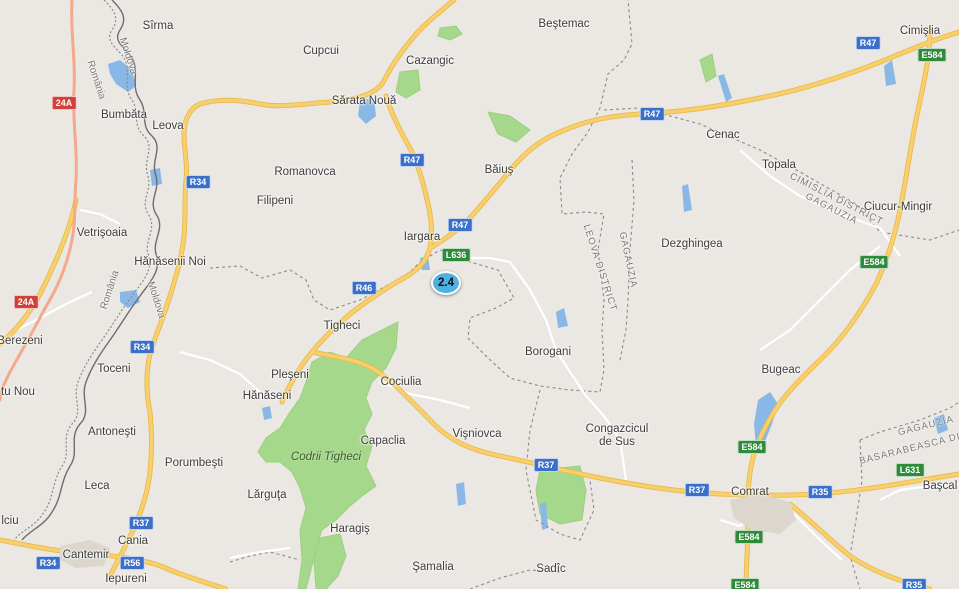 This screenshot has height=589, width=959. I want to click on place-visniovca: Vişniovca, so click(476, 434).